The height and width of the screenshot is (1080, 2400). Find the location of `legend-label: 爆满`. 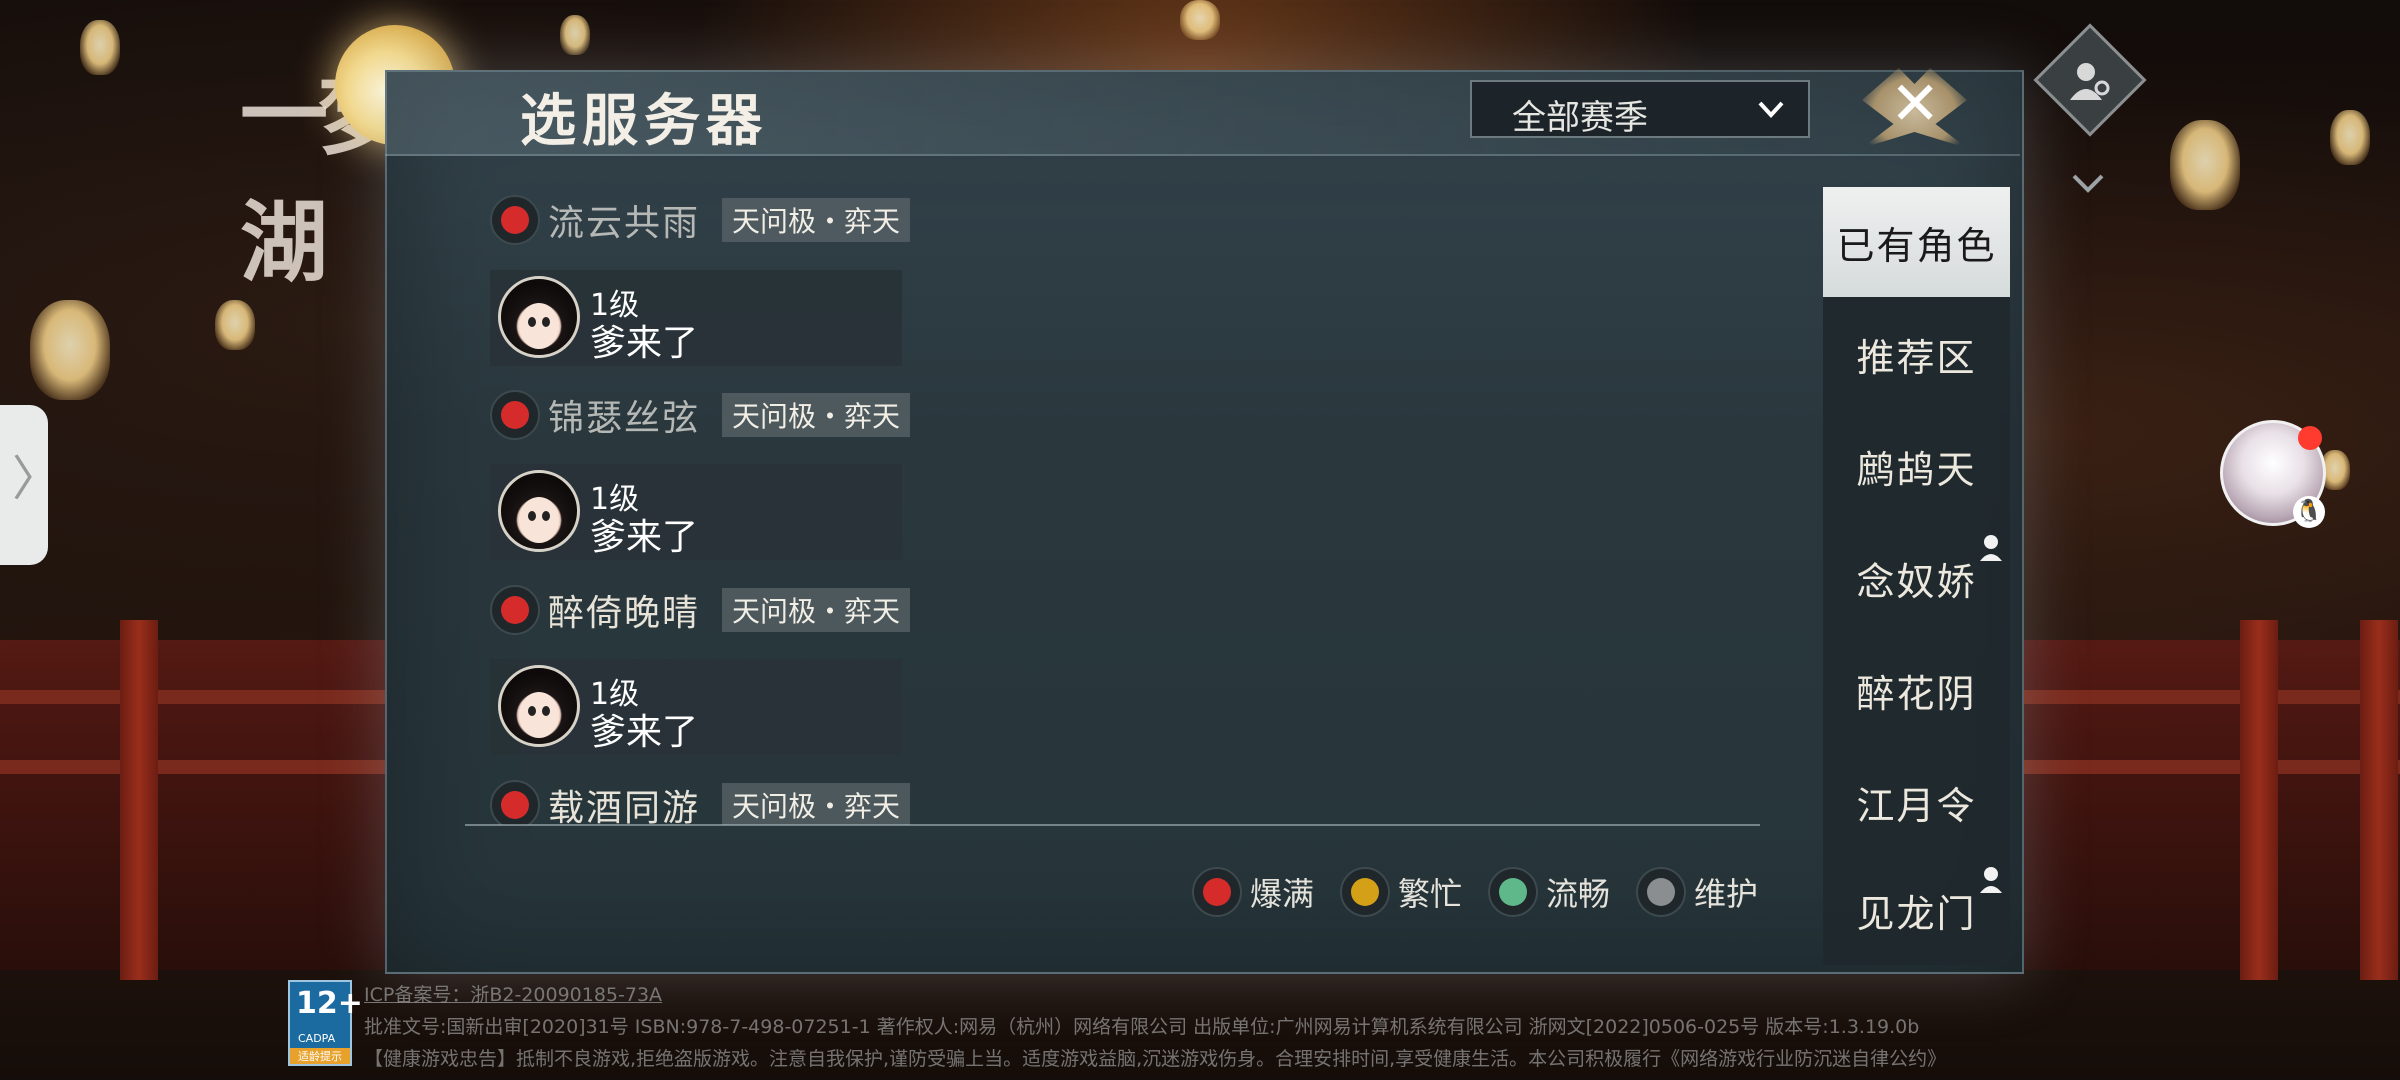

legend-label: 爆满 is located at coordinates (1282, 894).